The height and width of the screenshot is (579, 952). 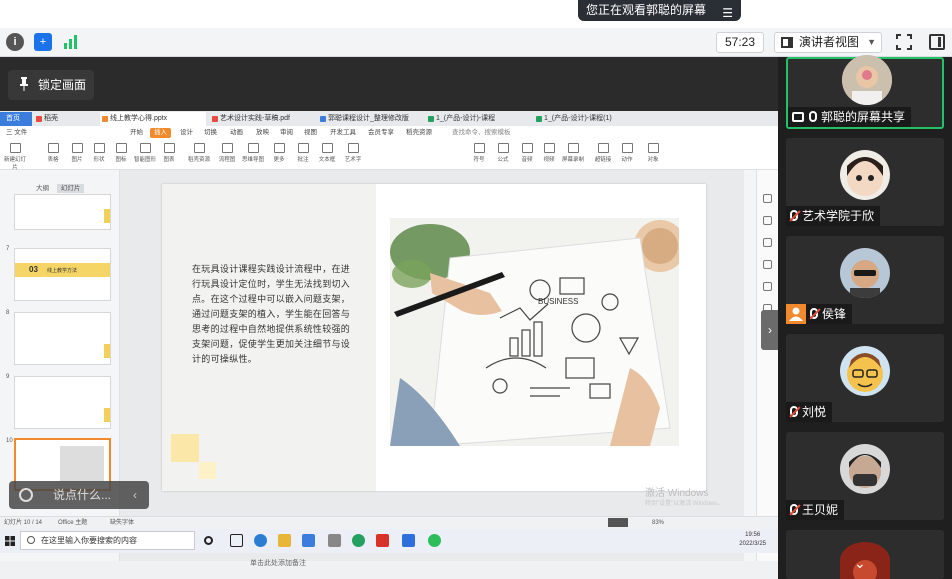 I want to click on ribbon-new-slide: 新建幻灯片, so click(x=15, y=156).